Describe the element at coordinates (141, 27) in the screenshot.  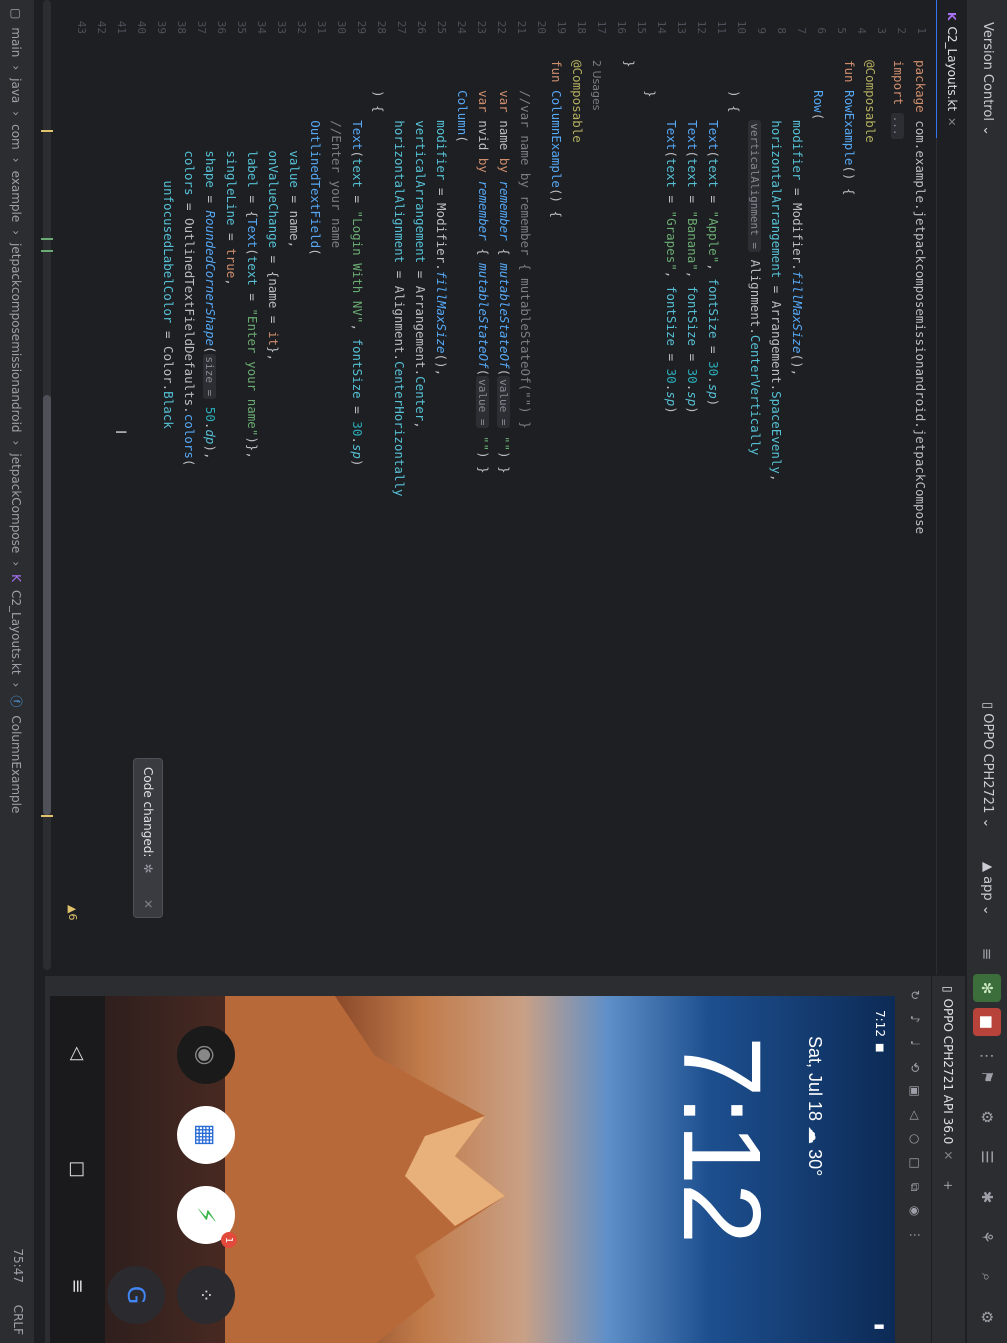
I see `line-number: 40` at that location.